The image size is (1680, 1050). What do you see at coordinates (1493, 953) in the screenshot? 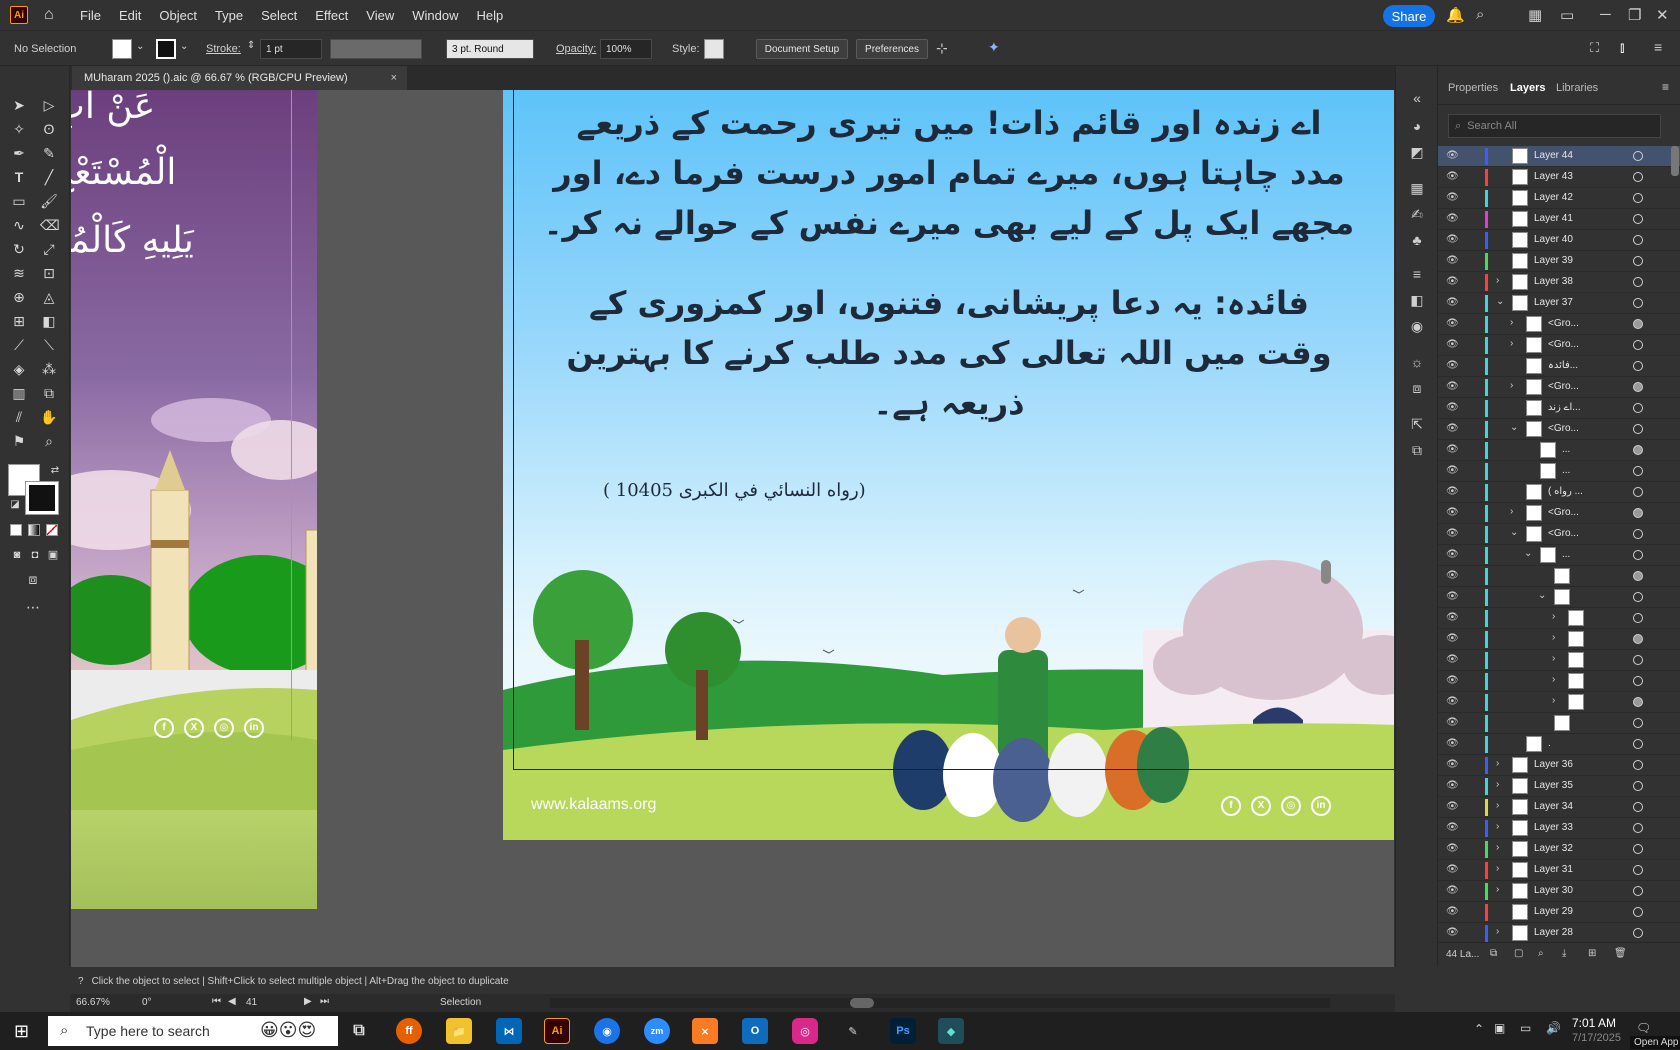
I see `collect-export-icon: ⧉` at bounding box center [1493, 953].